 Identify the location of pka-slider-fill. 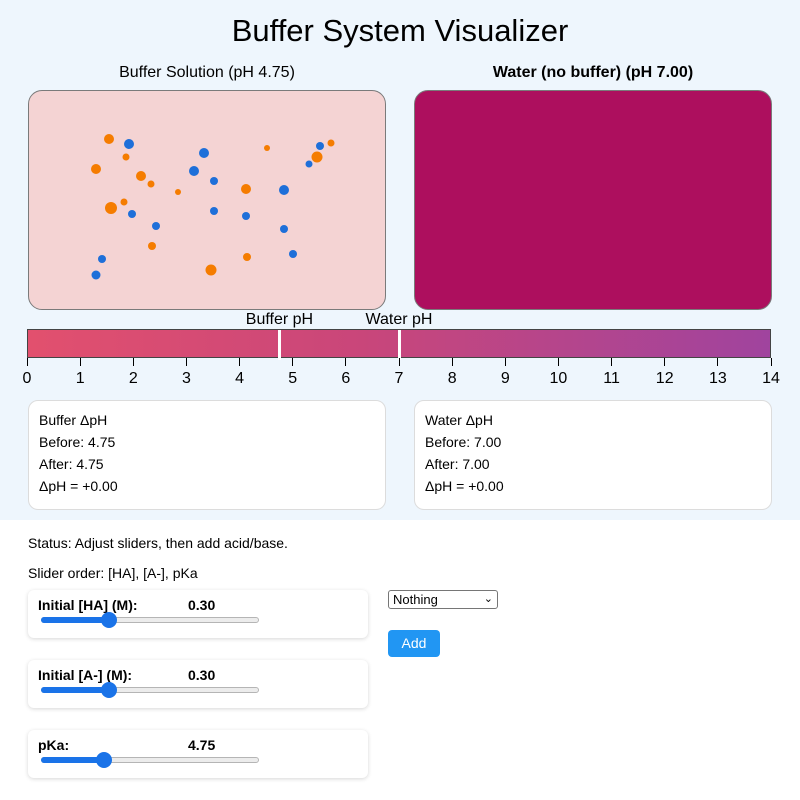
(73, 760).